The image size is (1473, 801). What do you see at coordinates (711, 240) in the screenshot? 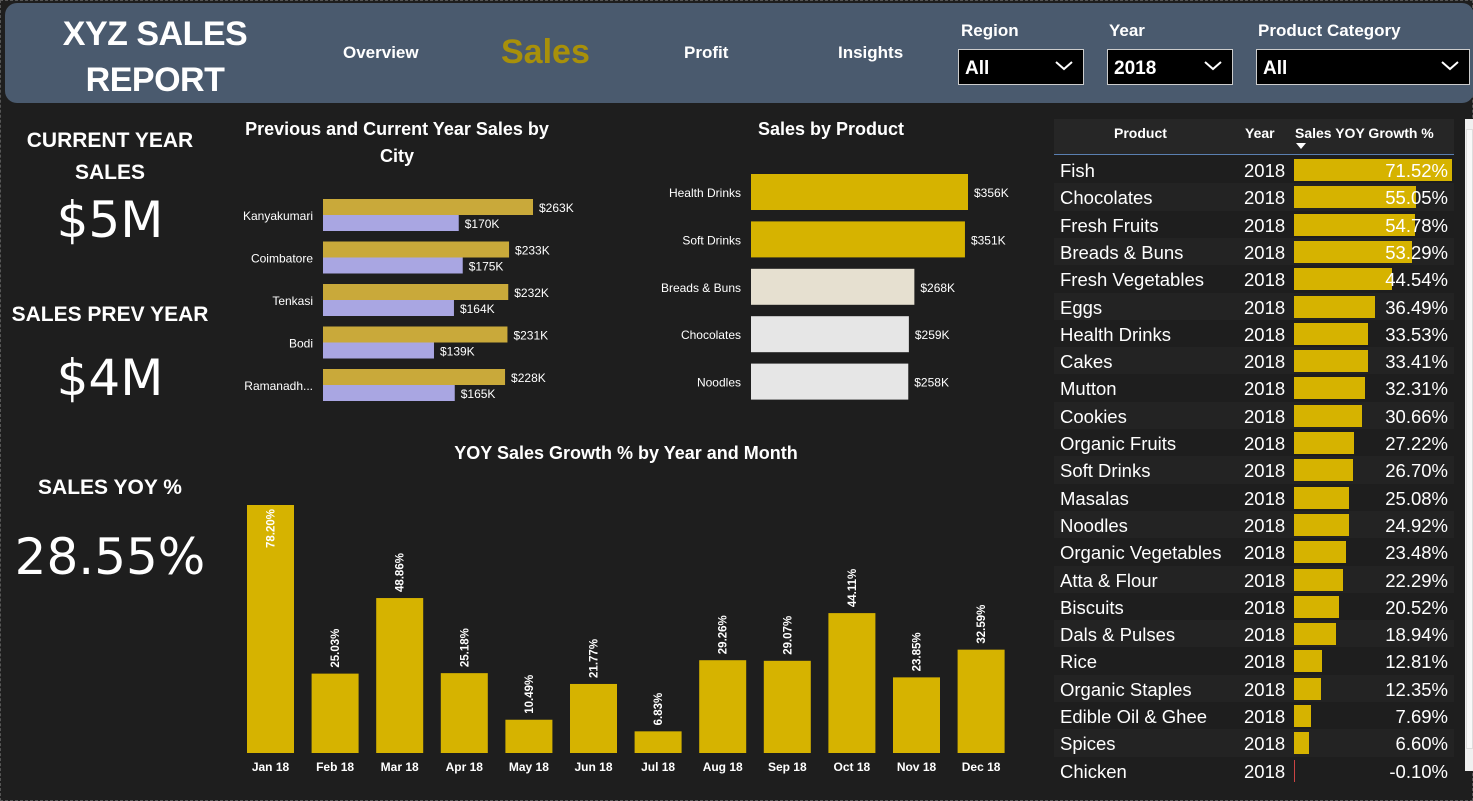
I see `product-label: Soft Drinks` at bounding box center [711, 240].